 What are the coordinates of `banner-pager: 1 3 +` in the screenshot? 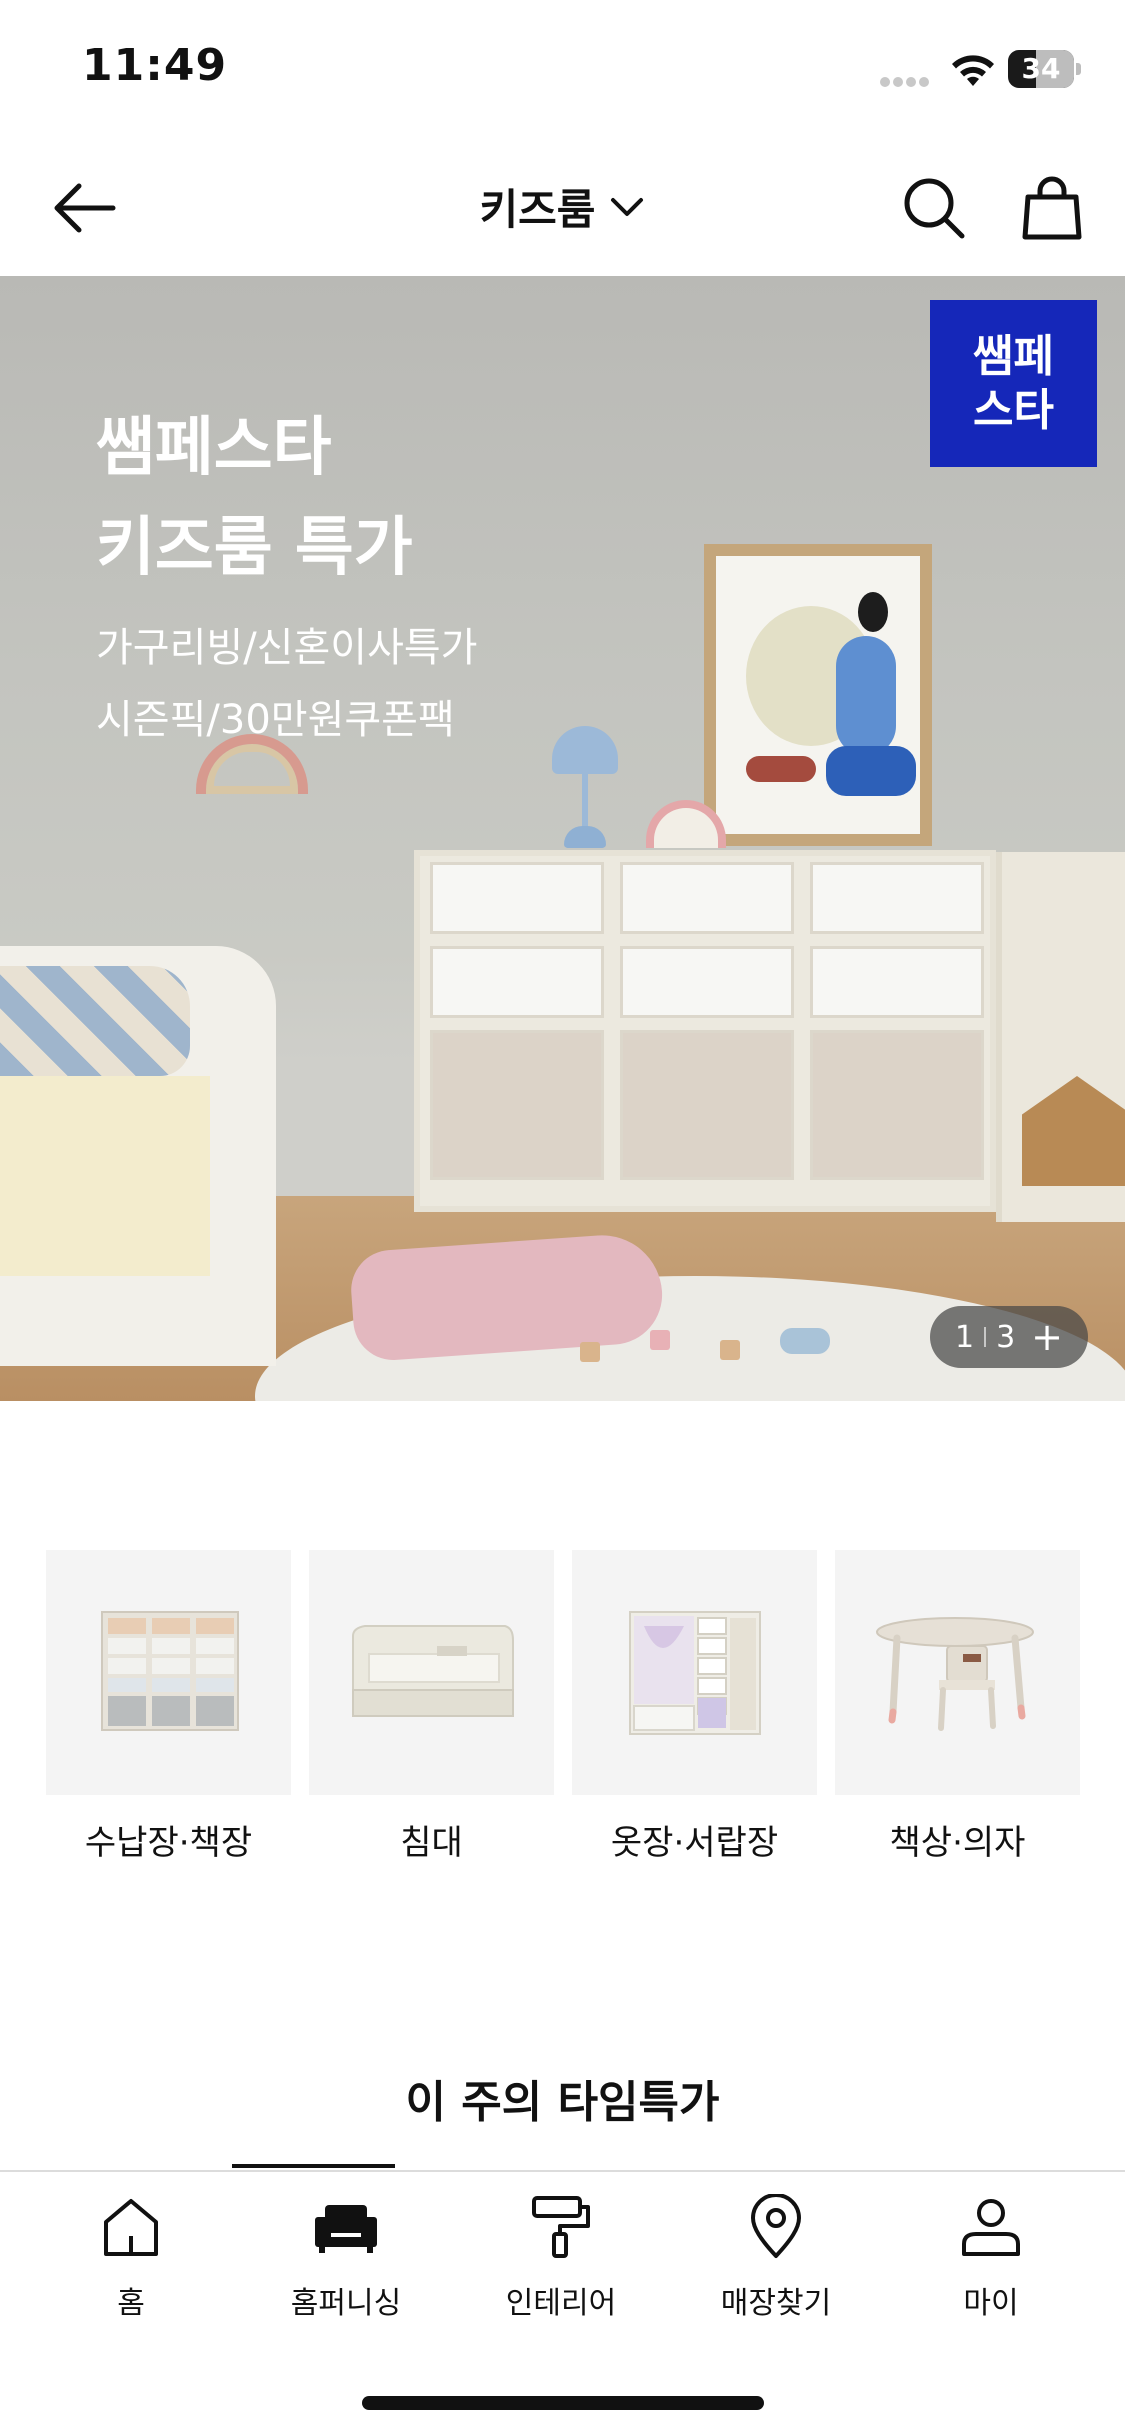 It's located at (1009, 1337).